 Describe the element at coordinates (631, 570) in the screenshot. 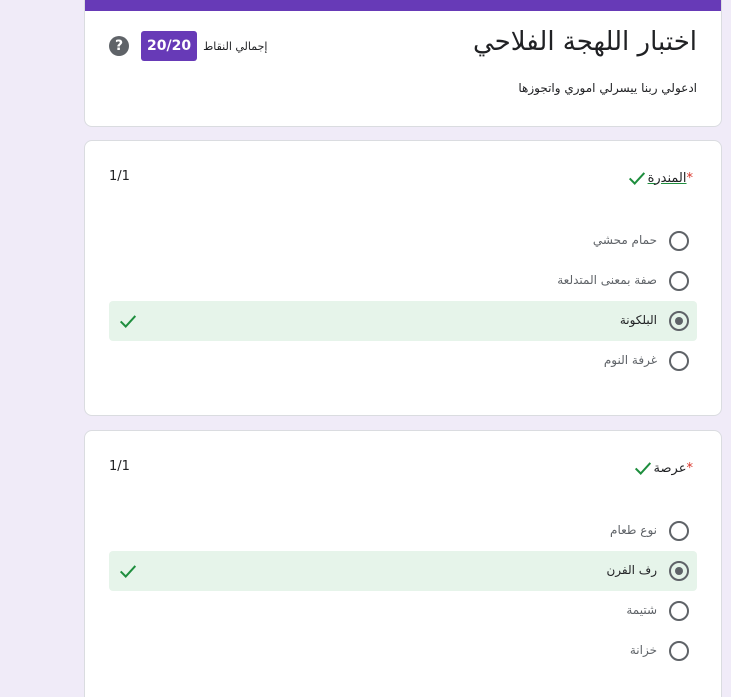

I see `option-label: رف الفرن` at that location.